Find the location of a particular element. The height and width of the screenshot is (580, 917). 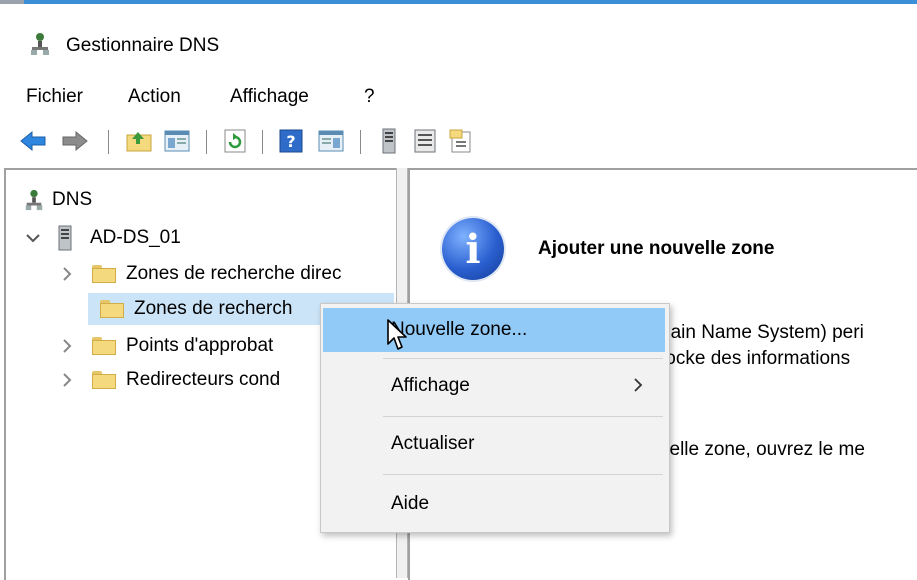

context-item-view: Affichage is located at coordinates (494, 386).